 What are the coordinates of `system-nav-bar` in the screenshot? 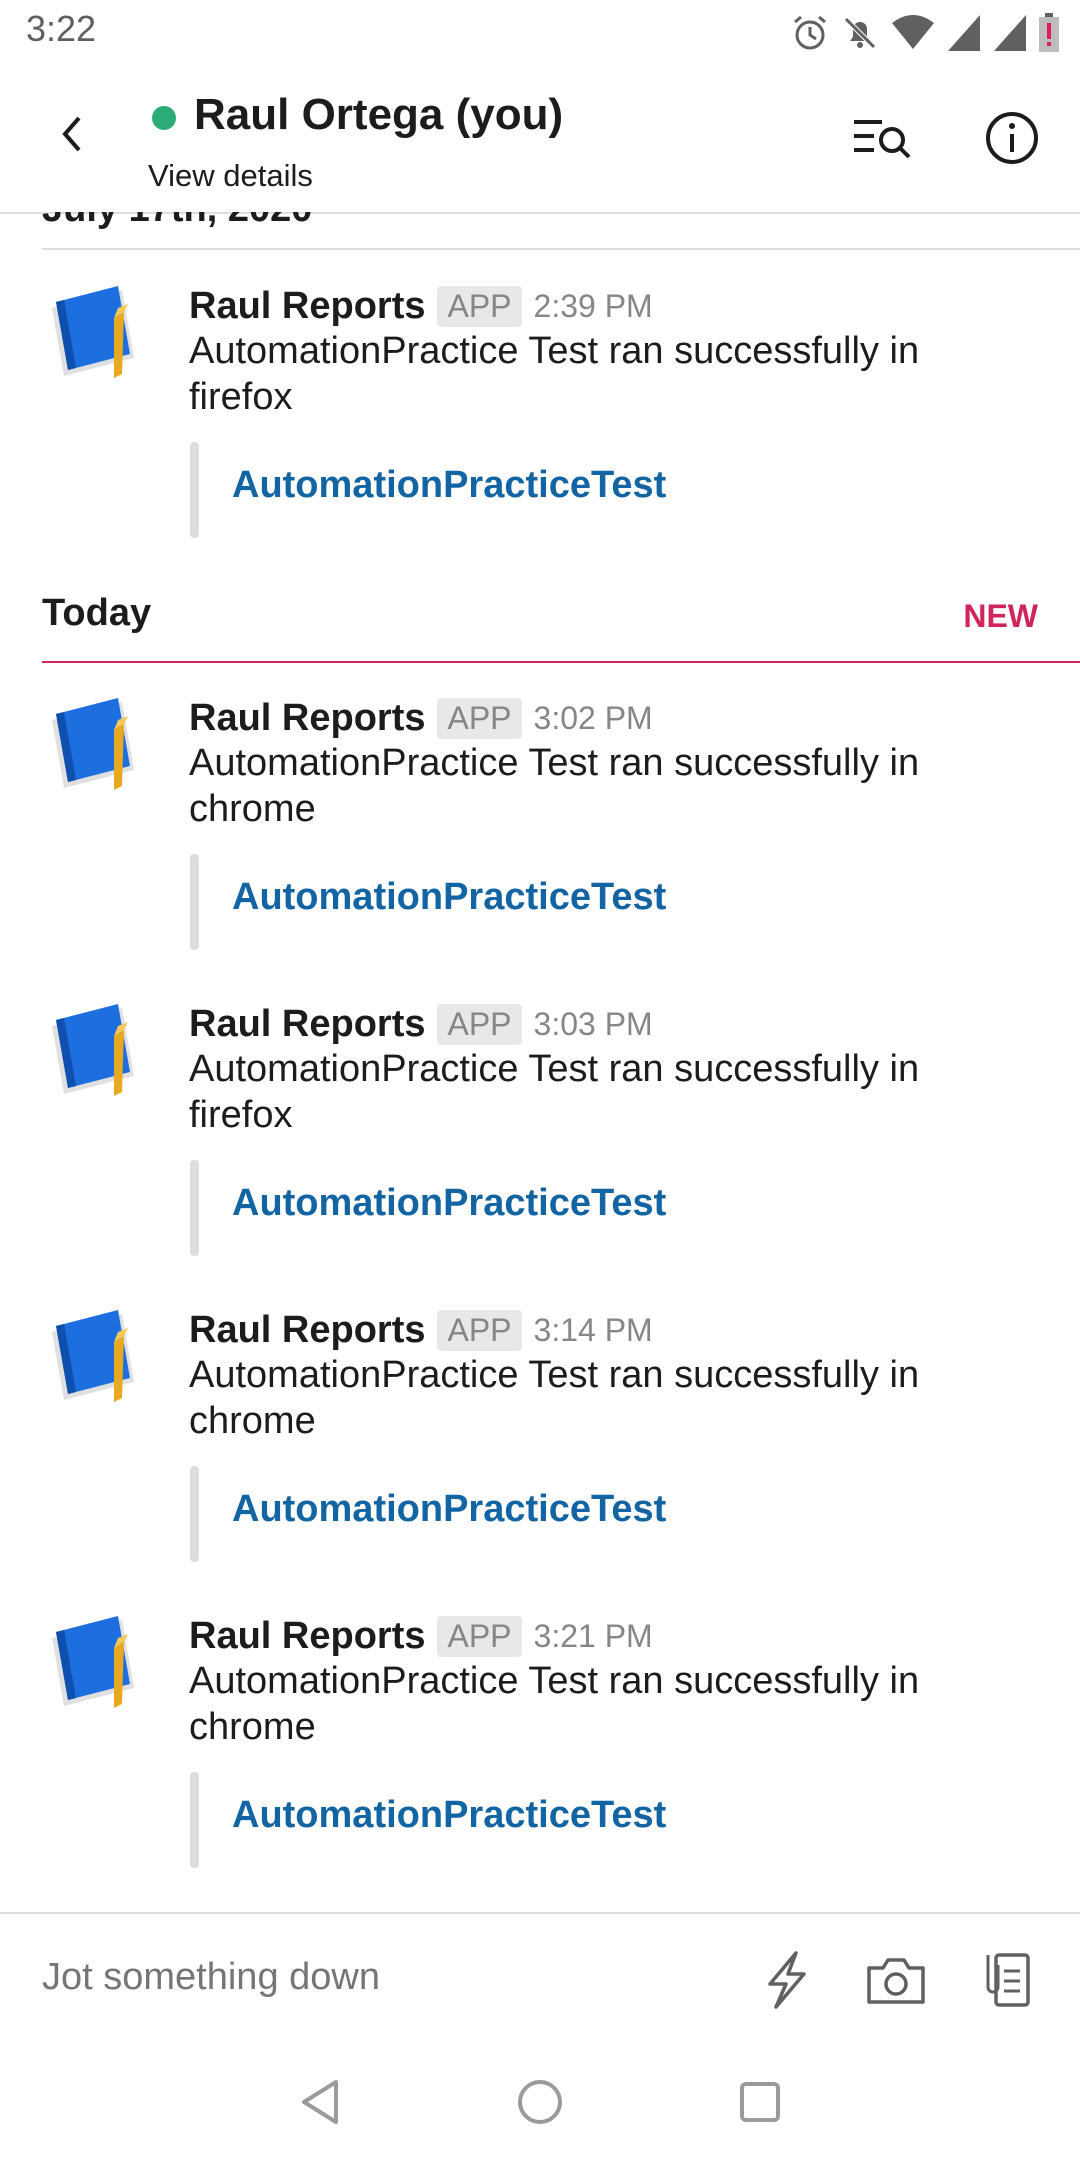 It's located at (540, 2103).